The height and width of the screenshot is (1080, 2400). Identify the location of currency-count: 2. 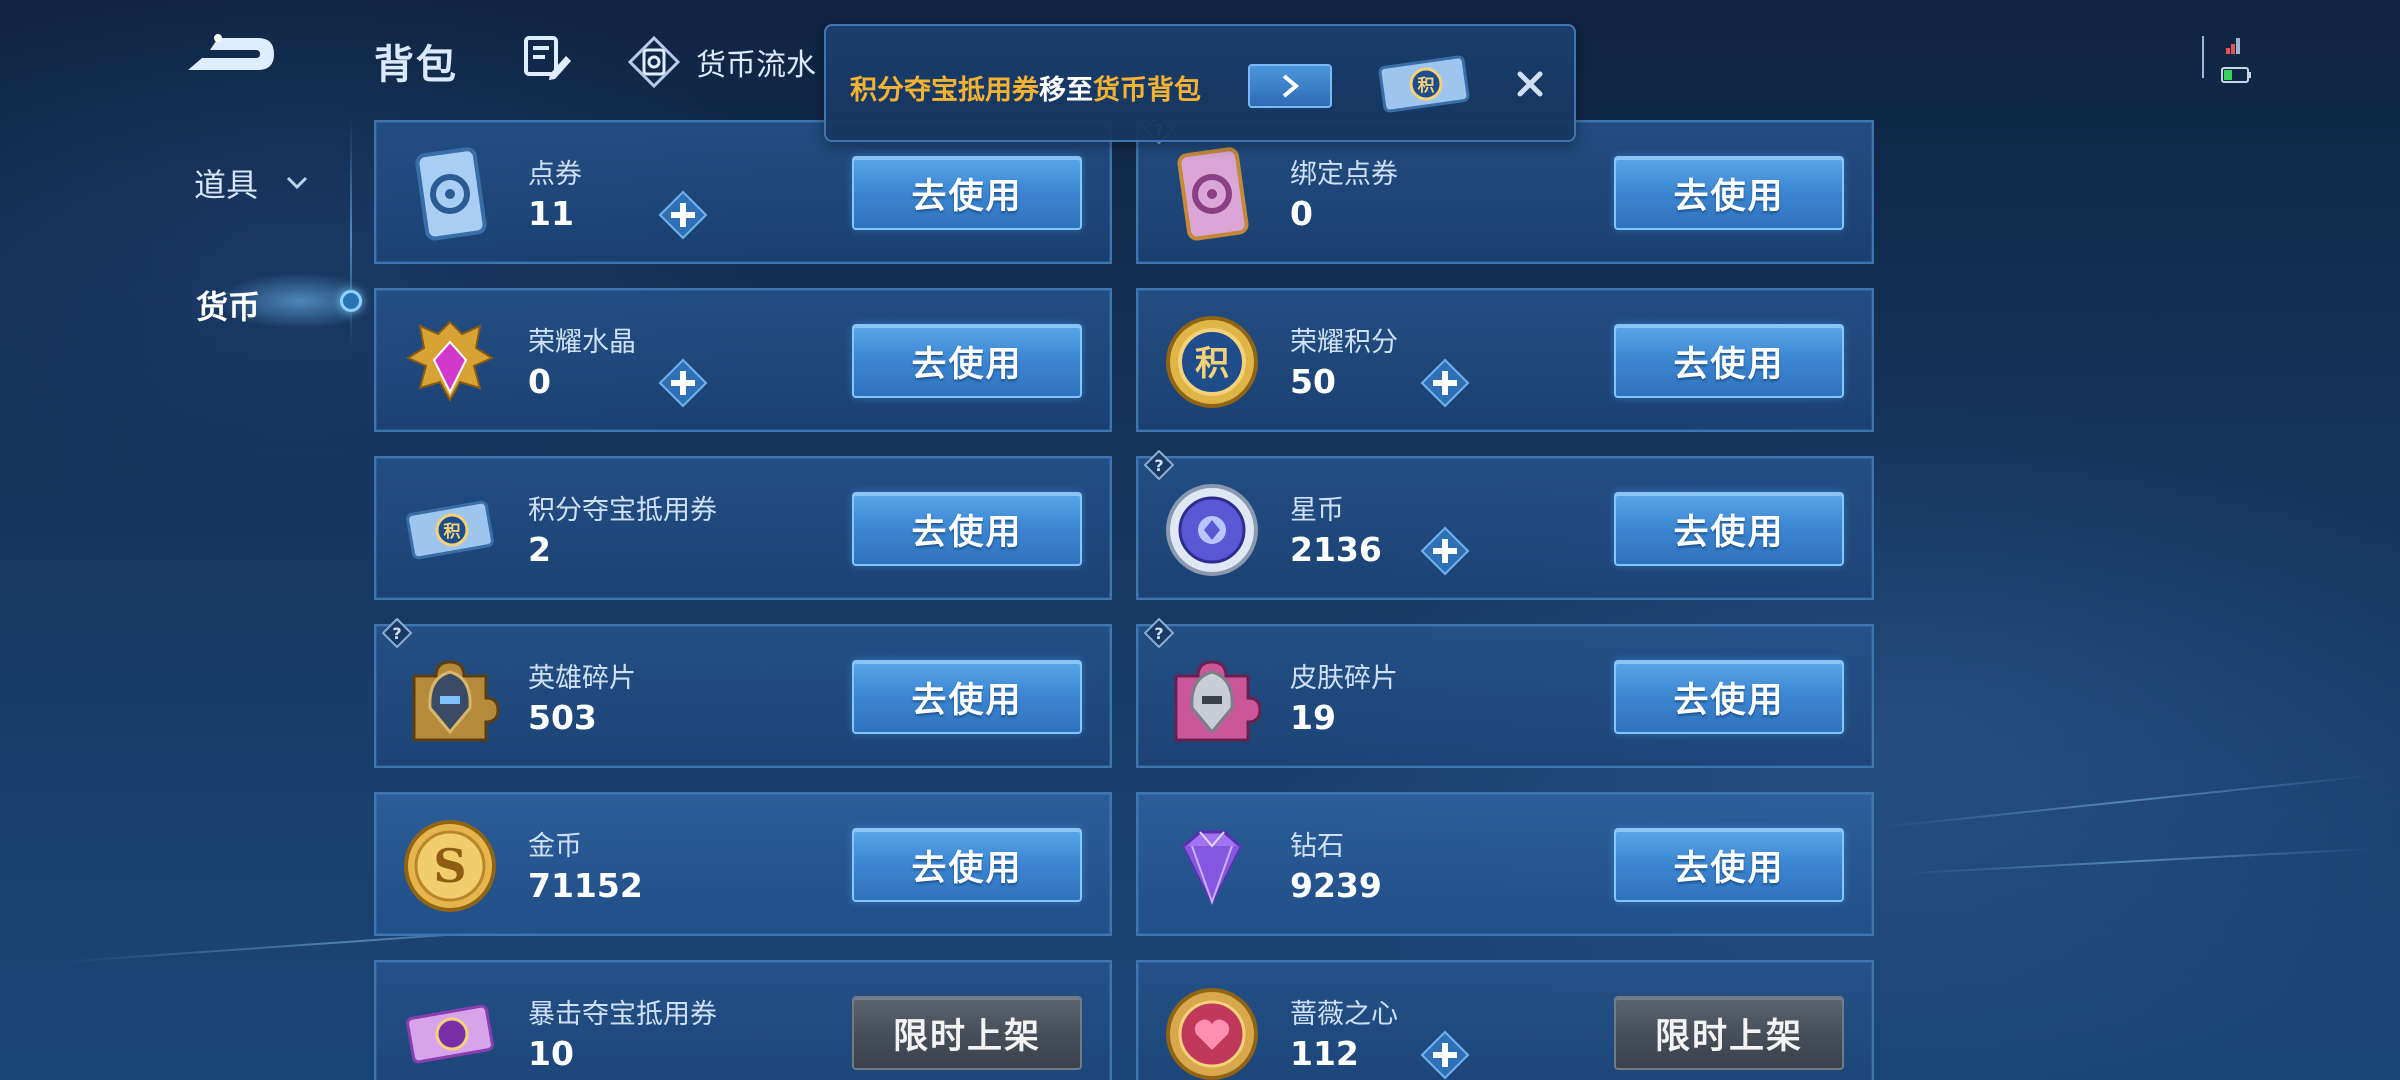
(539, 549).